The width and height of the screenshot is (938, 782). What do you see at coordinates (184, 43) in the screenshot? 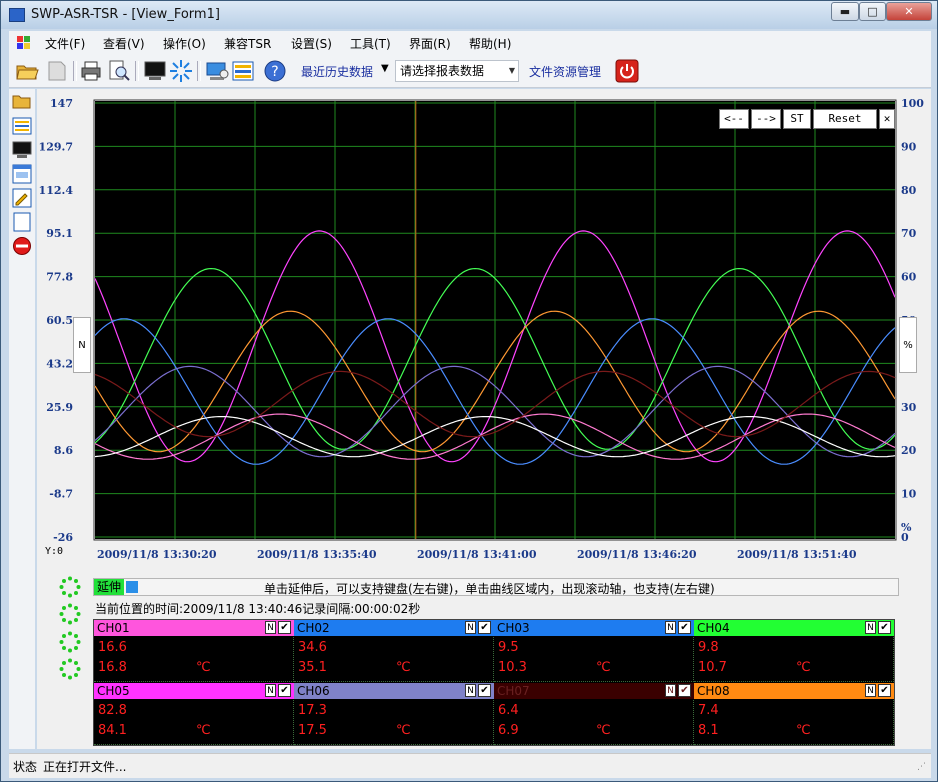
I see `menu-operate: 操作(O)` at bounding box center [184, 43].